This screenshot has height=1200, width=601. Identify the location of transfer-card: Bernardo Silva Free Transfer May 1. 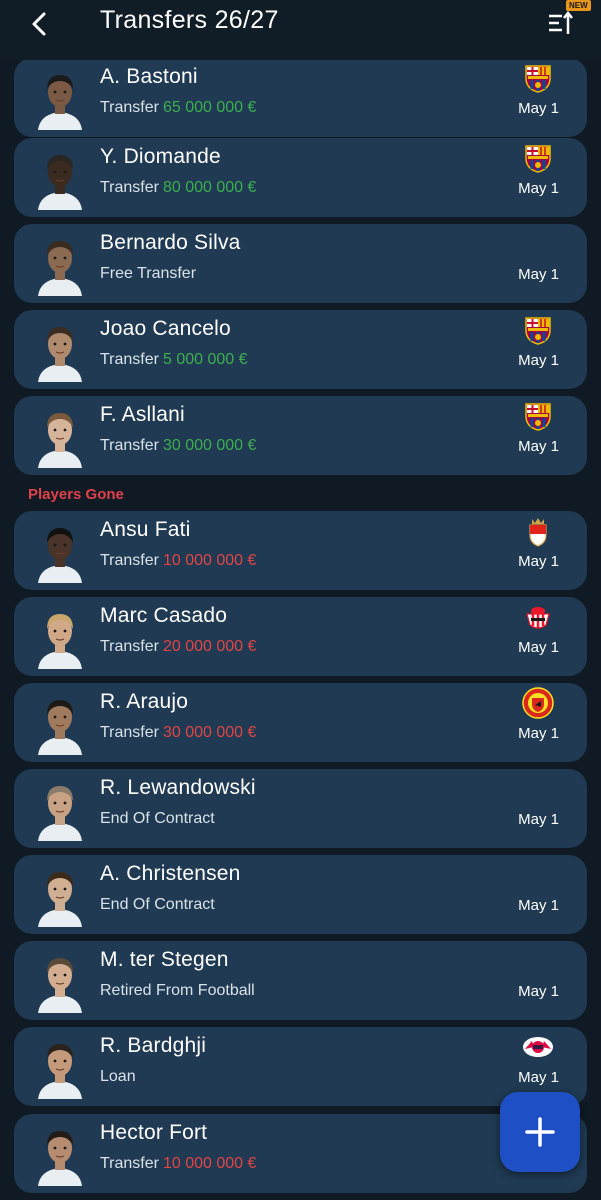
(300, 263).